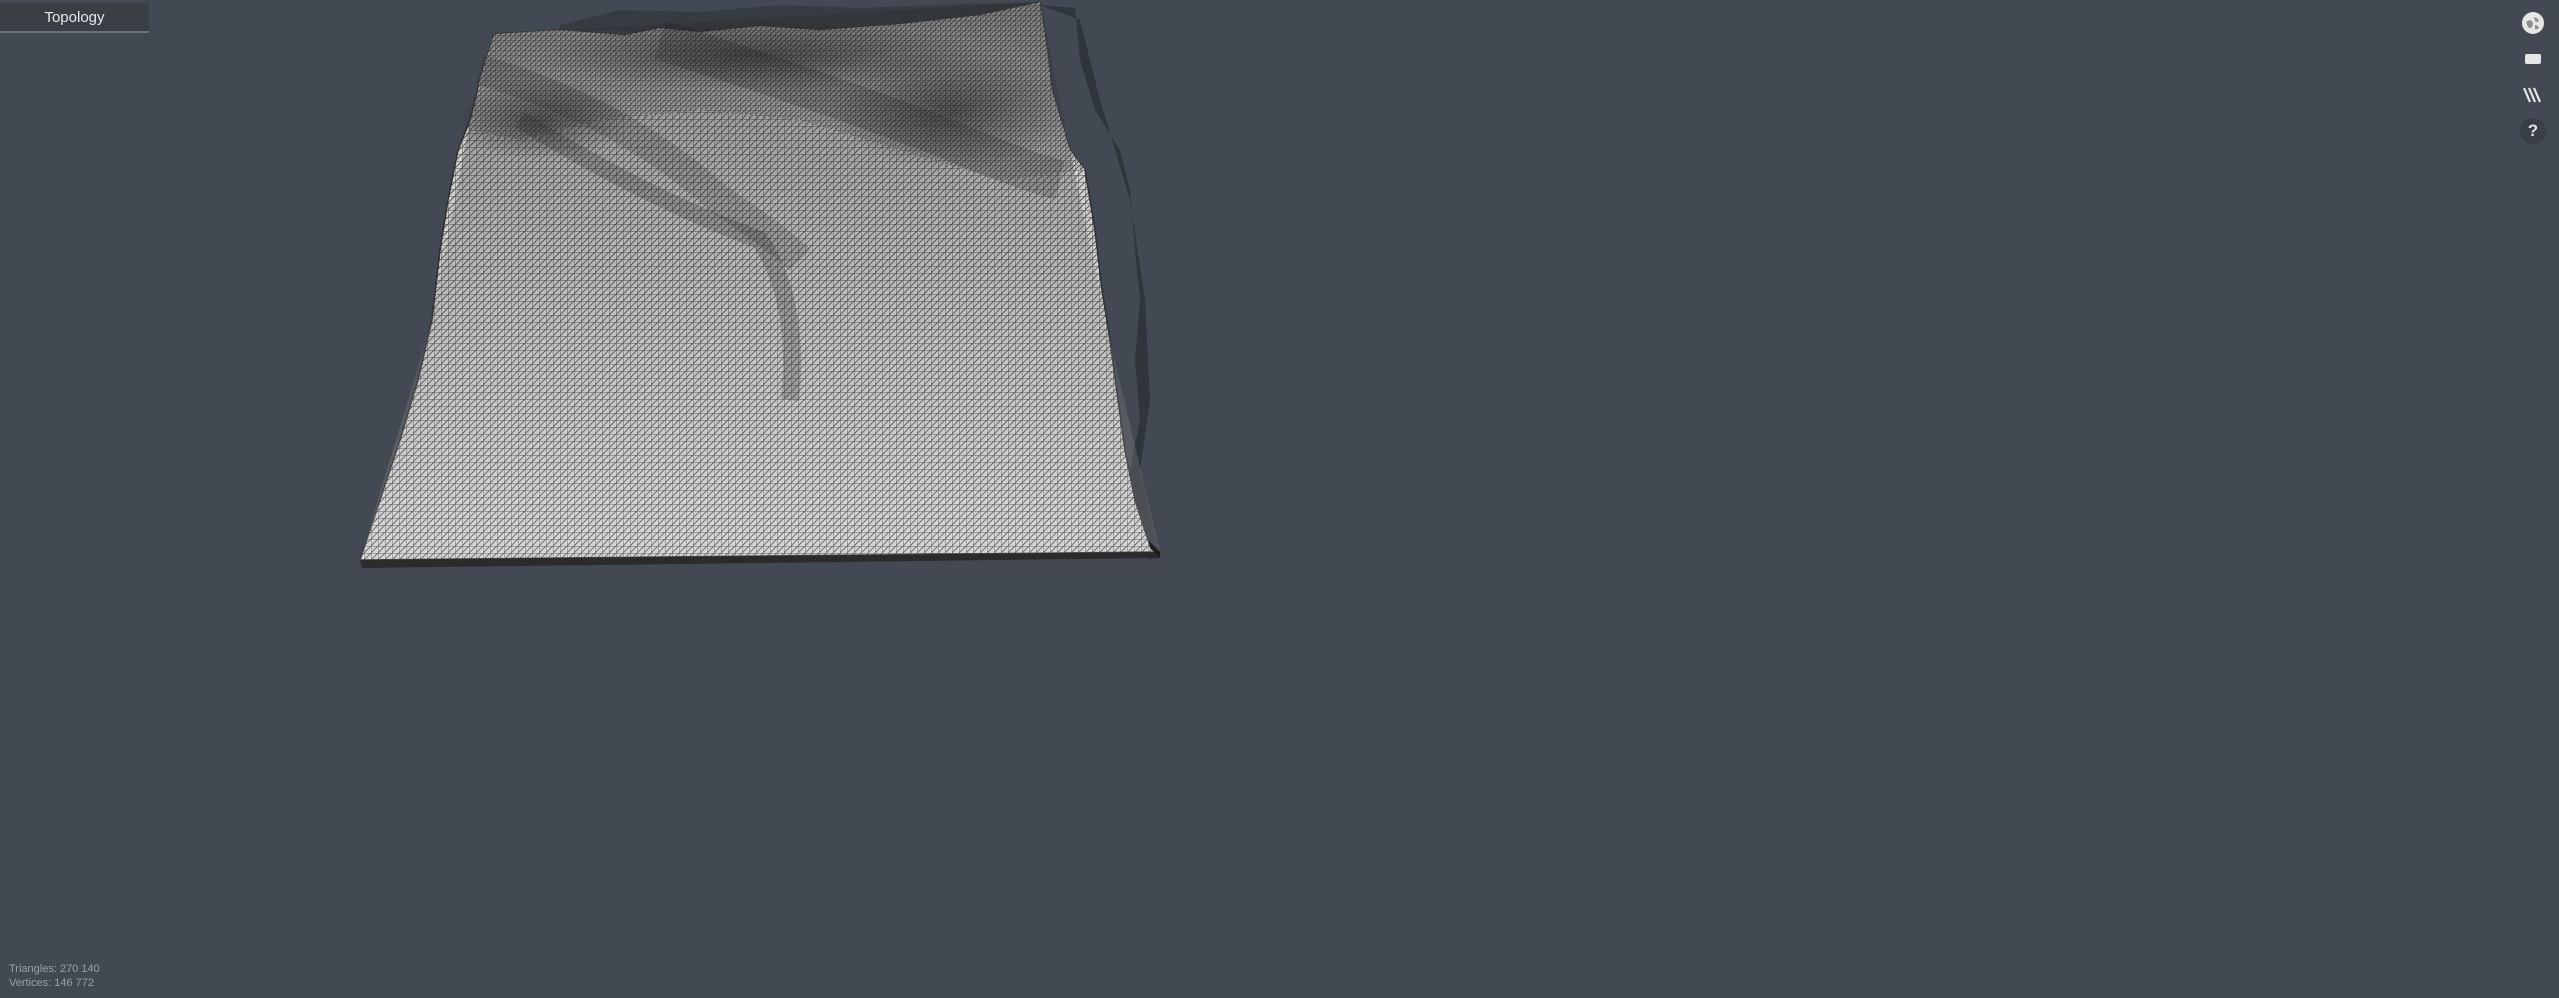 The height and width of the screenshot is (998, 2559). Describe the element at coordinates (52, 983) in the screenshot. I see `vertex-count: Vertices: 146 772` at that location.